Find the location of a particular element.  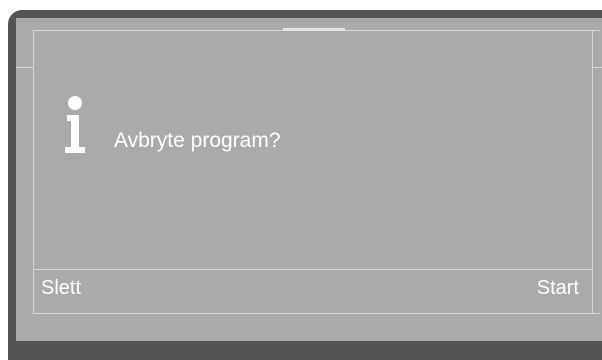

display-border-right is located at coordinates (592, 172).